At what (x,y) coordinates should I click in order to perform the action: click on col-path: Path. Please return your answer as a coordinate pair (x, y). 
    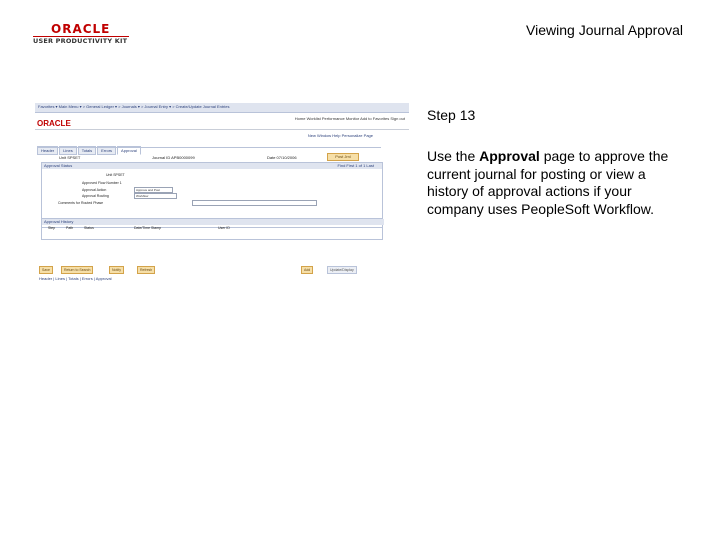
    Looking at the image, I should click on (70, 228).